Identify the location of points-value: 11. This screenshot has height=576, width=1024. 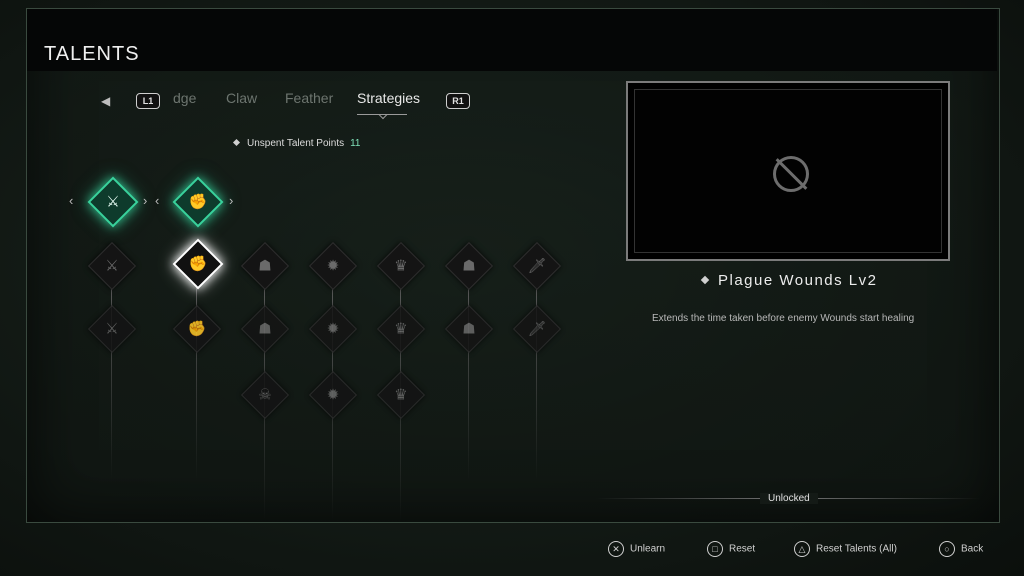
(355, 143).